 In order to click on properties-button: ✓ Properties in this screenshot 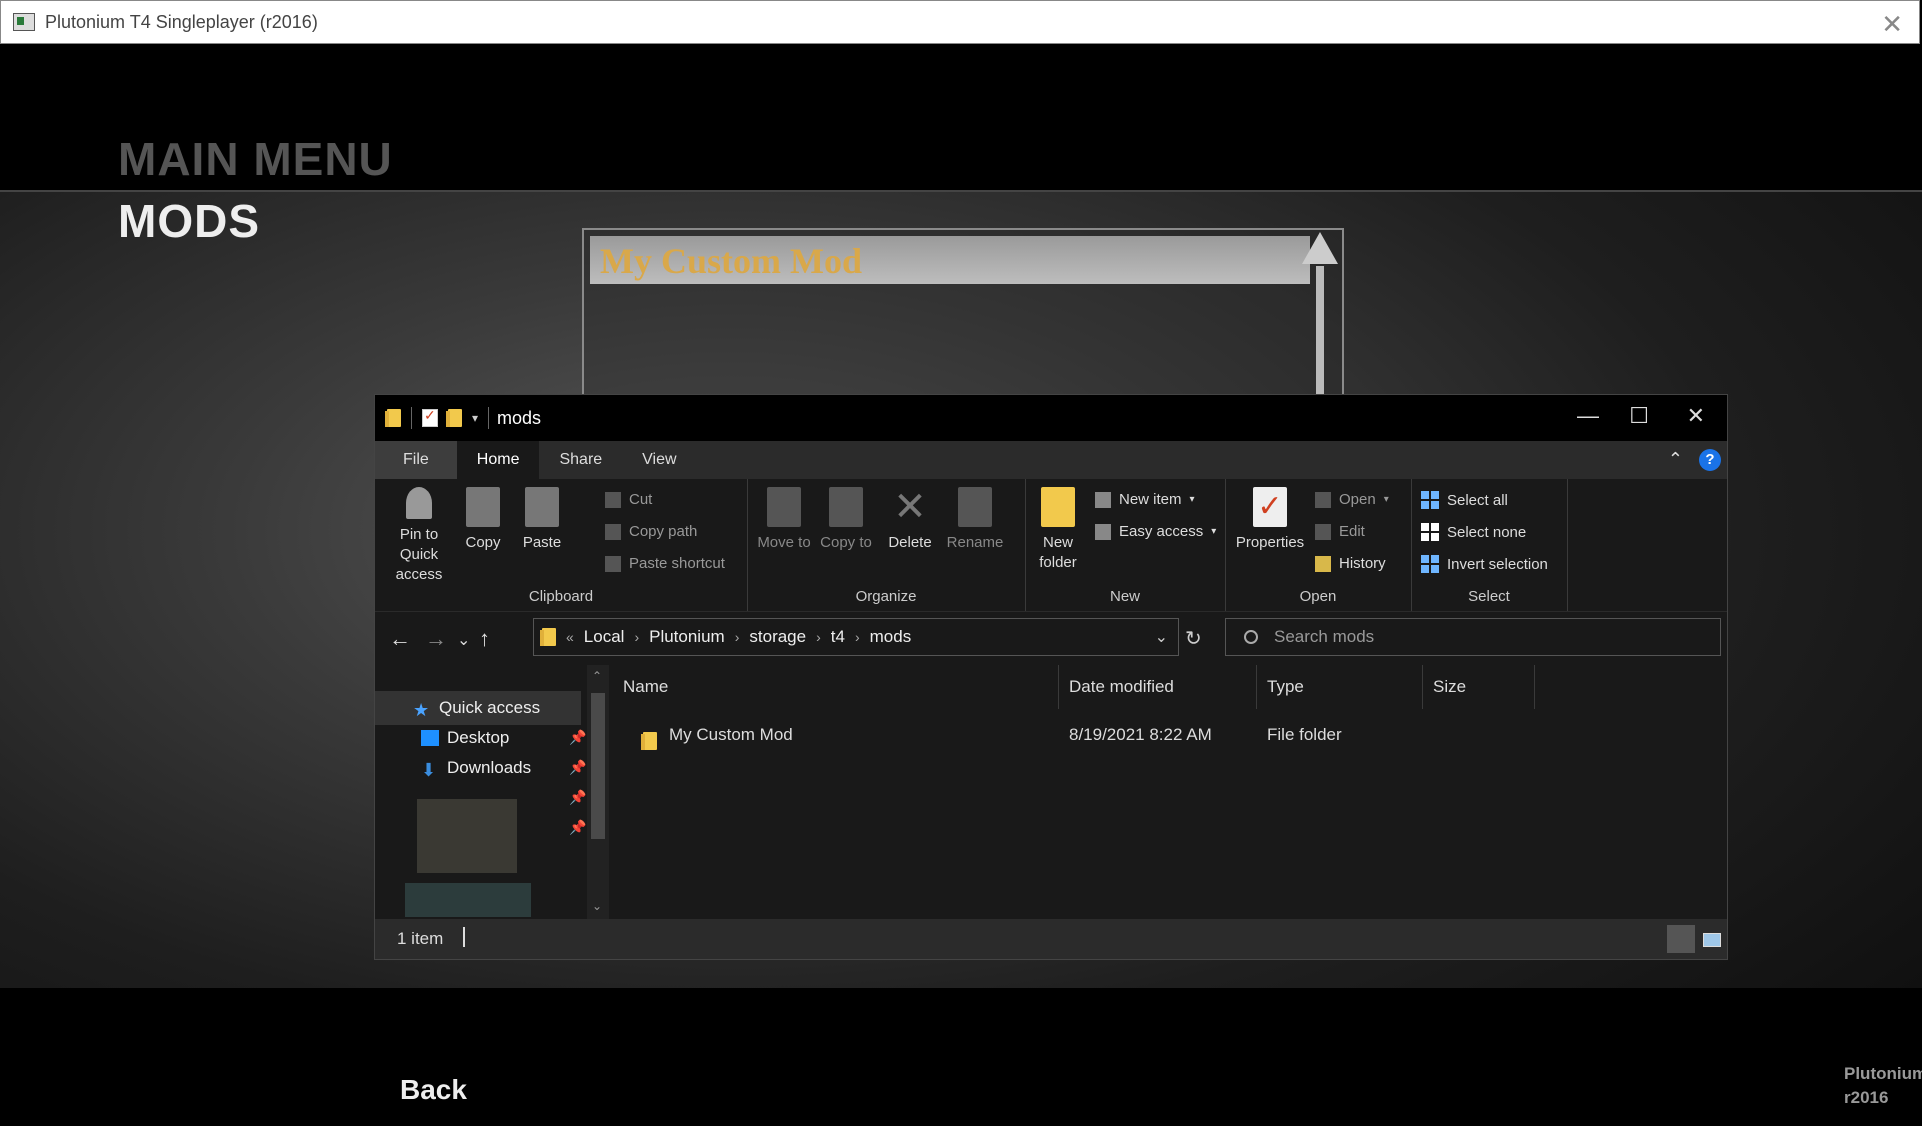, I will do `click(1270, 520)`.